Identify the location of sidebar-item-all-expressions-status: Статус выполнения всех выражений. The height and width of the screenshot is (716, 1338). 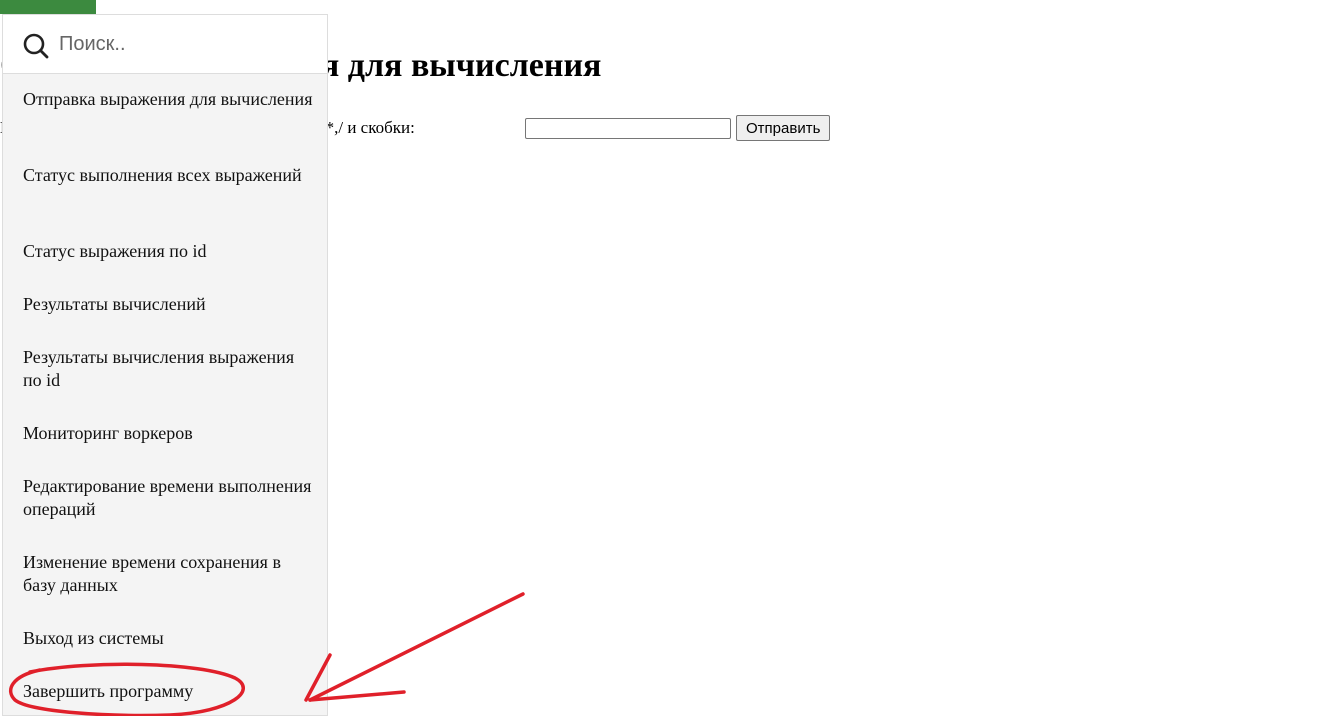
(168, 175).